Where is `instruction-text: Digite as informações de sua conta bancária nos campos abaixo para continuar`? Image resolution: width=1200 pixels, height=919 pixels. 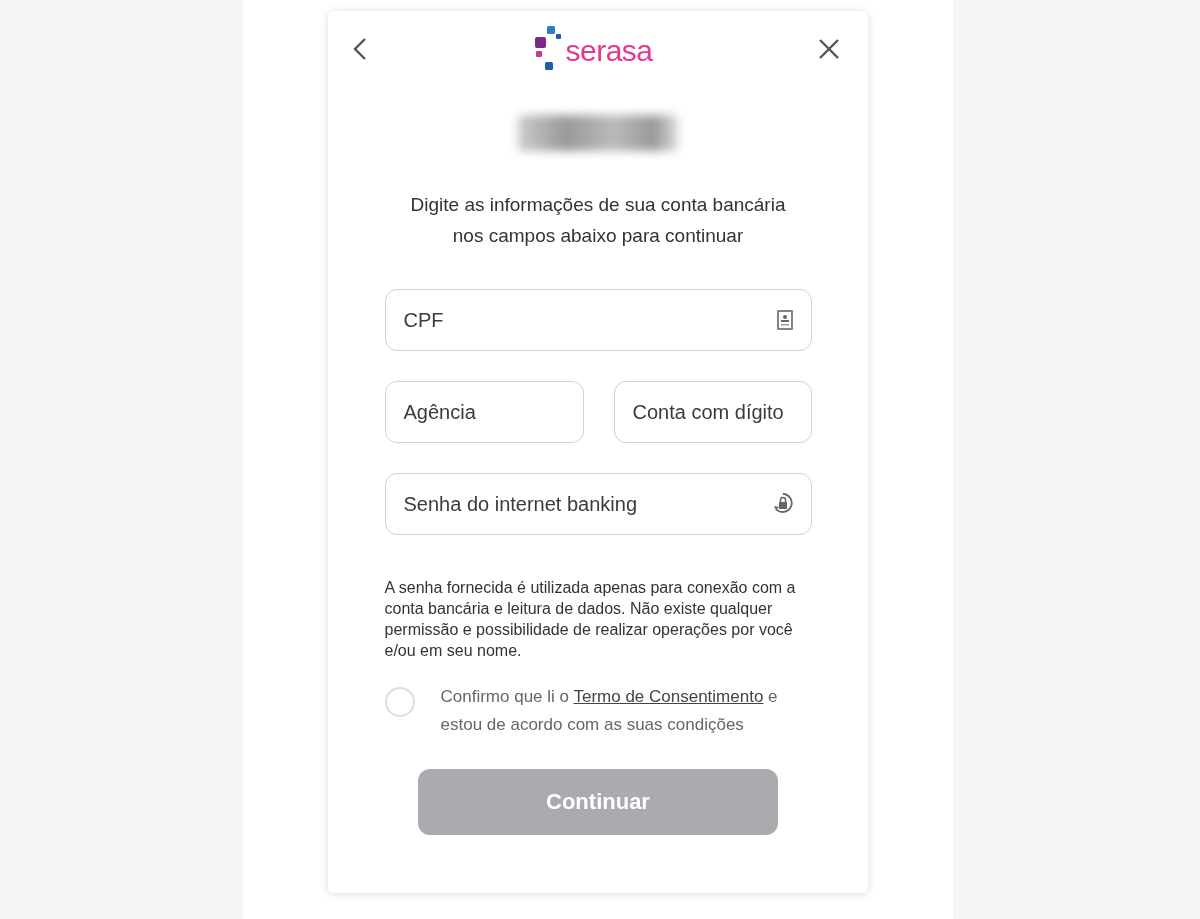
instruction-text: Digite as informações de sua conta bancária nos campos abaixo para continuar is located at coordinates (598, 220).